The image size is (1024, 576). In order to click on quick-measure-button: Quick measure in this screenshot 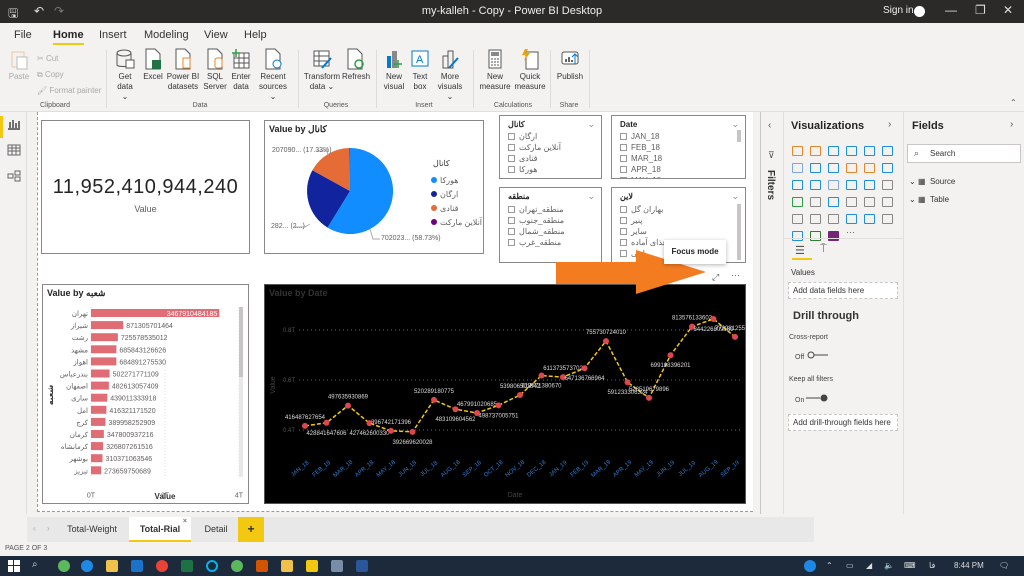, I will do `click(530, 70)`.